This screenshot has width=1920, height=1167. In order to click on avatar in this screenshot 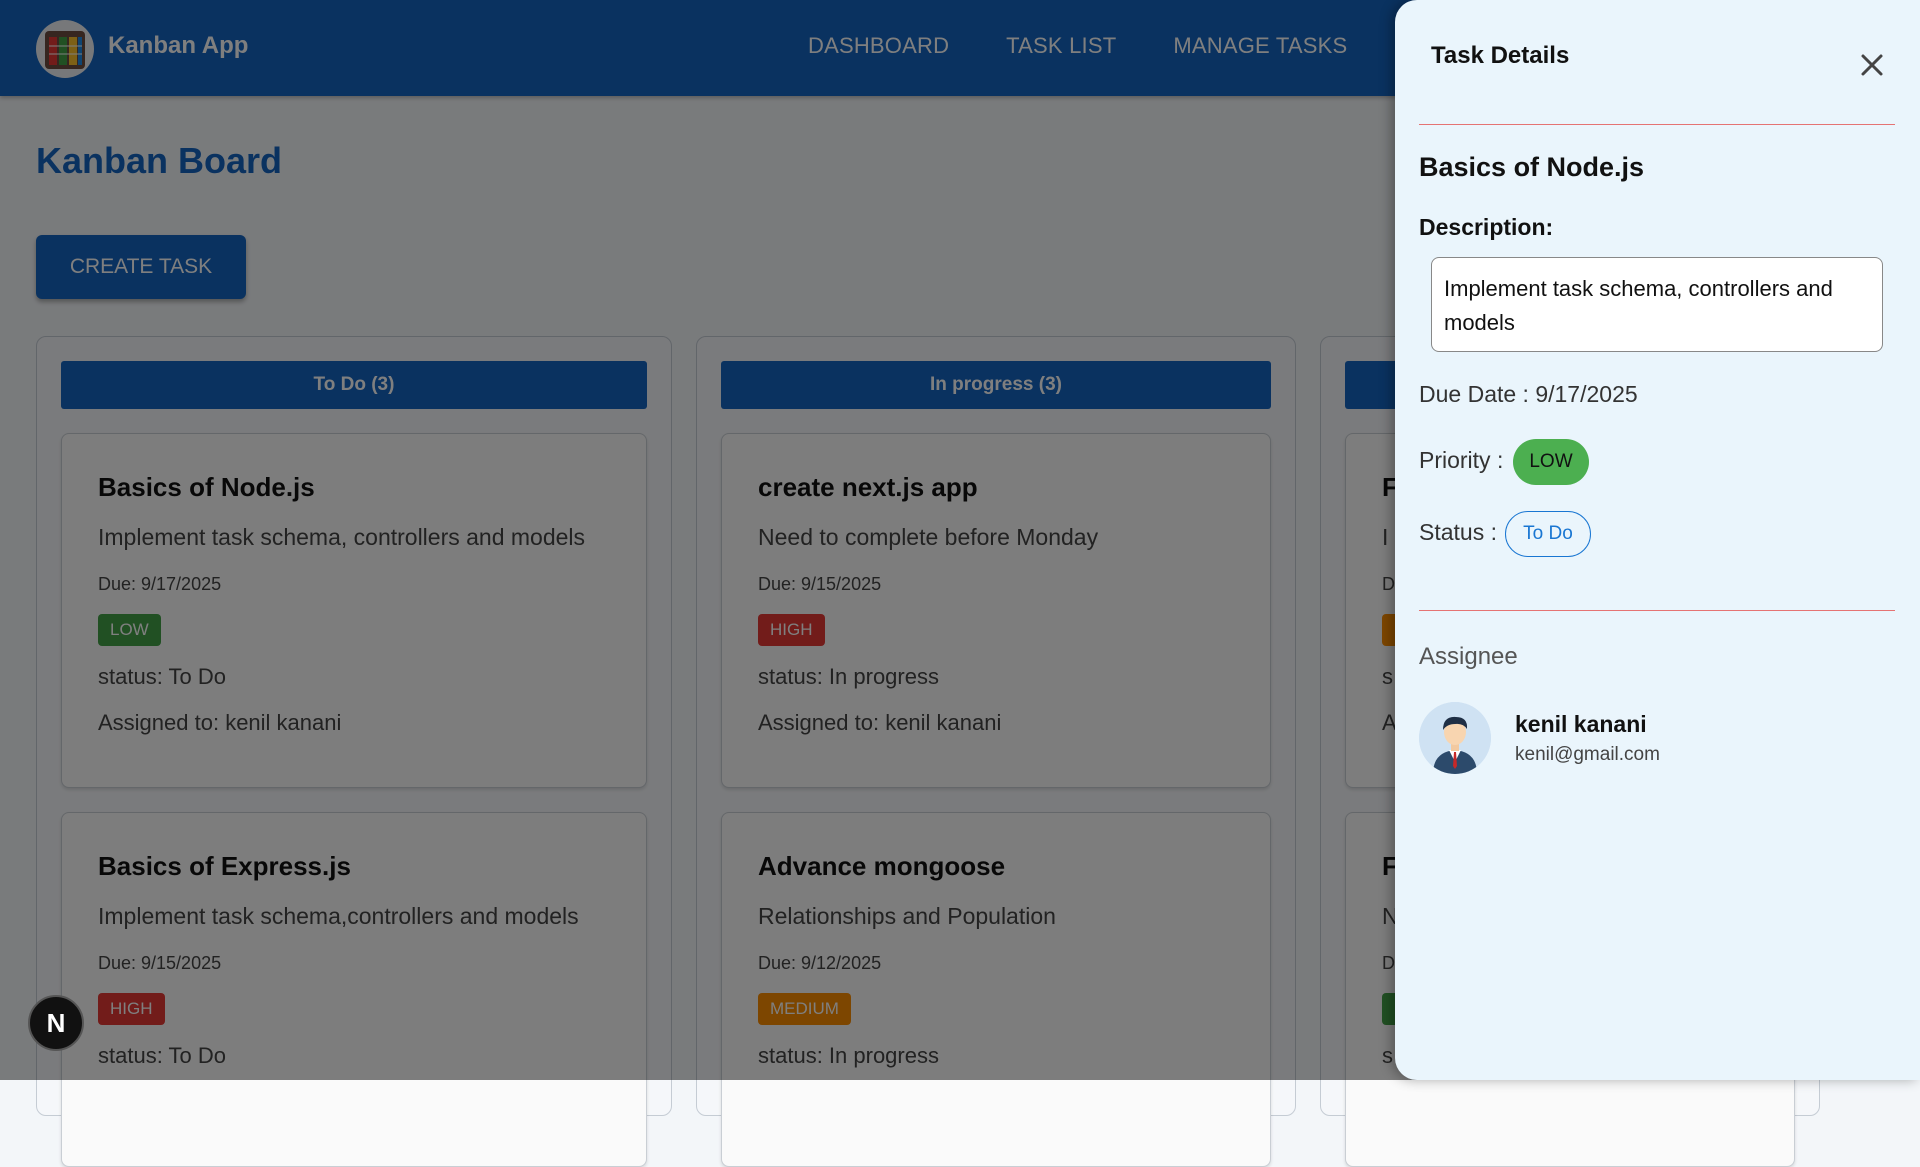, I will do `click(1455, 738)`.